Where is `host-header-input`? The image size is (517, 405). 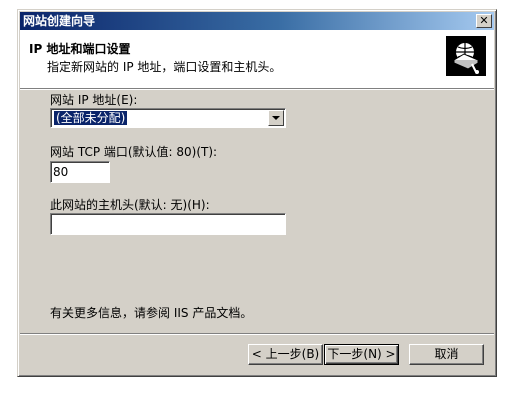 host-header-input is located at coordinates (168, 224).